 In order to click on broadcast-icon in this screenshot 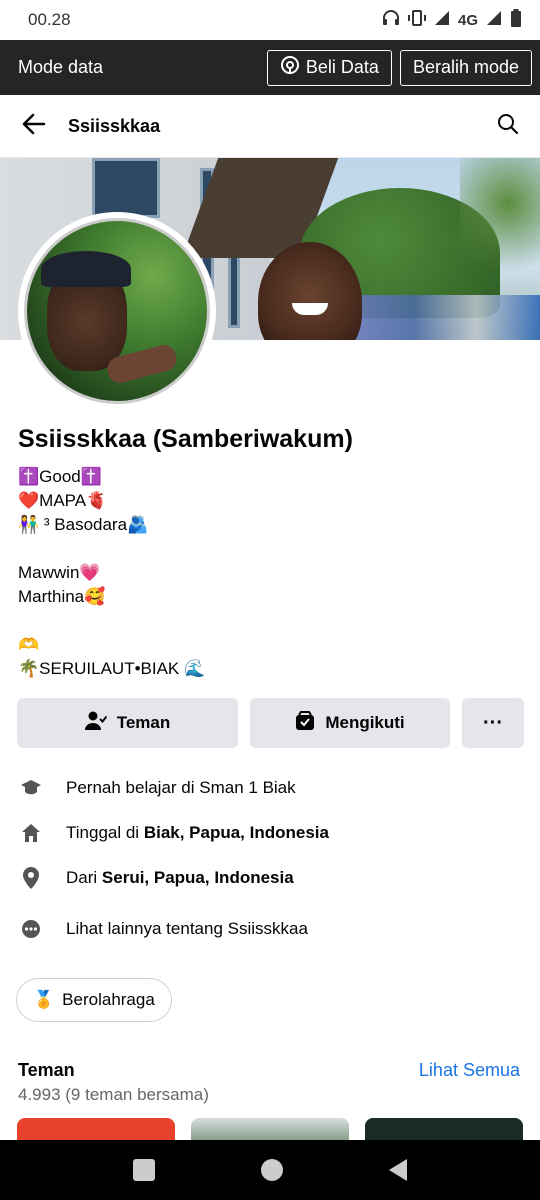, I will do `click(290, 67)`.